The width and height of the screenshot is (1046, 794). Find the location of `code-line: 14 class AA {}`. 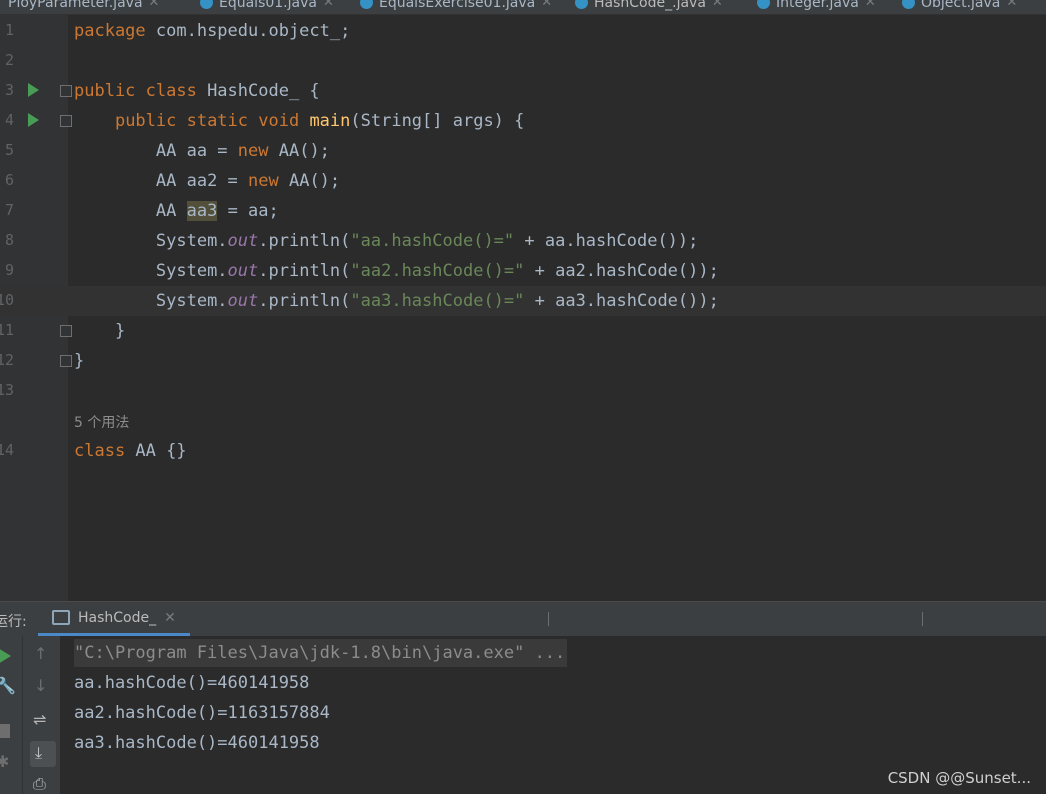

code-line: 14 class AA {} is located at coordinates (523, 451).